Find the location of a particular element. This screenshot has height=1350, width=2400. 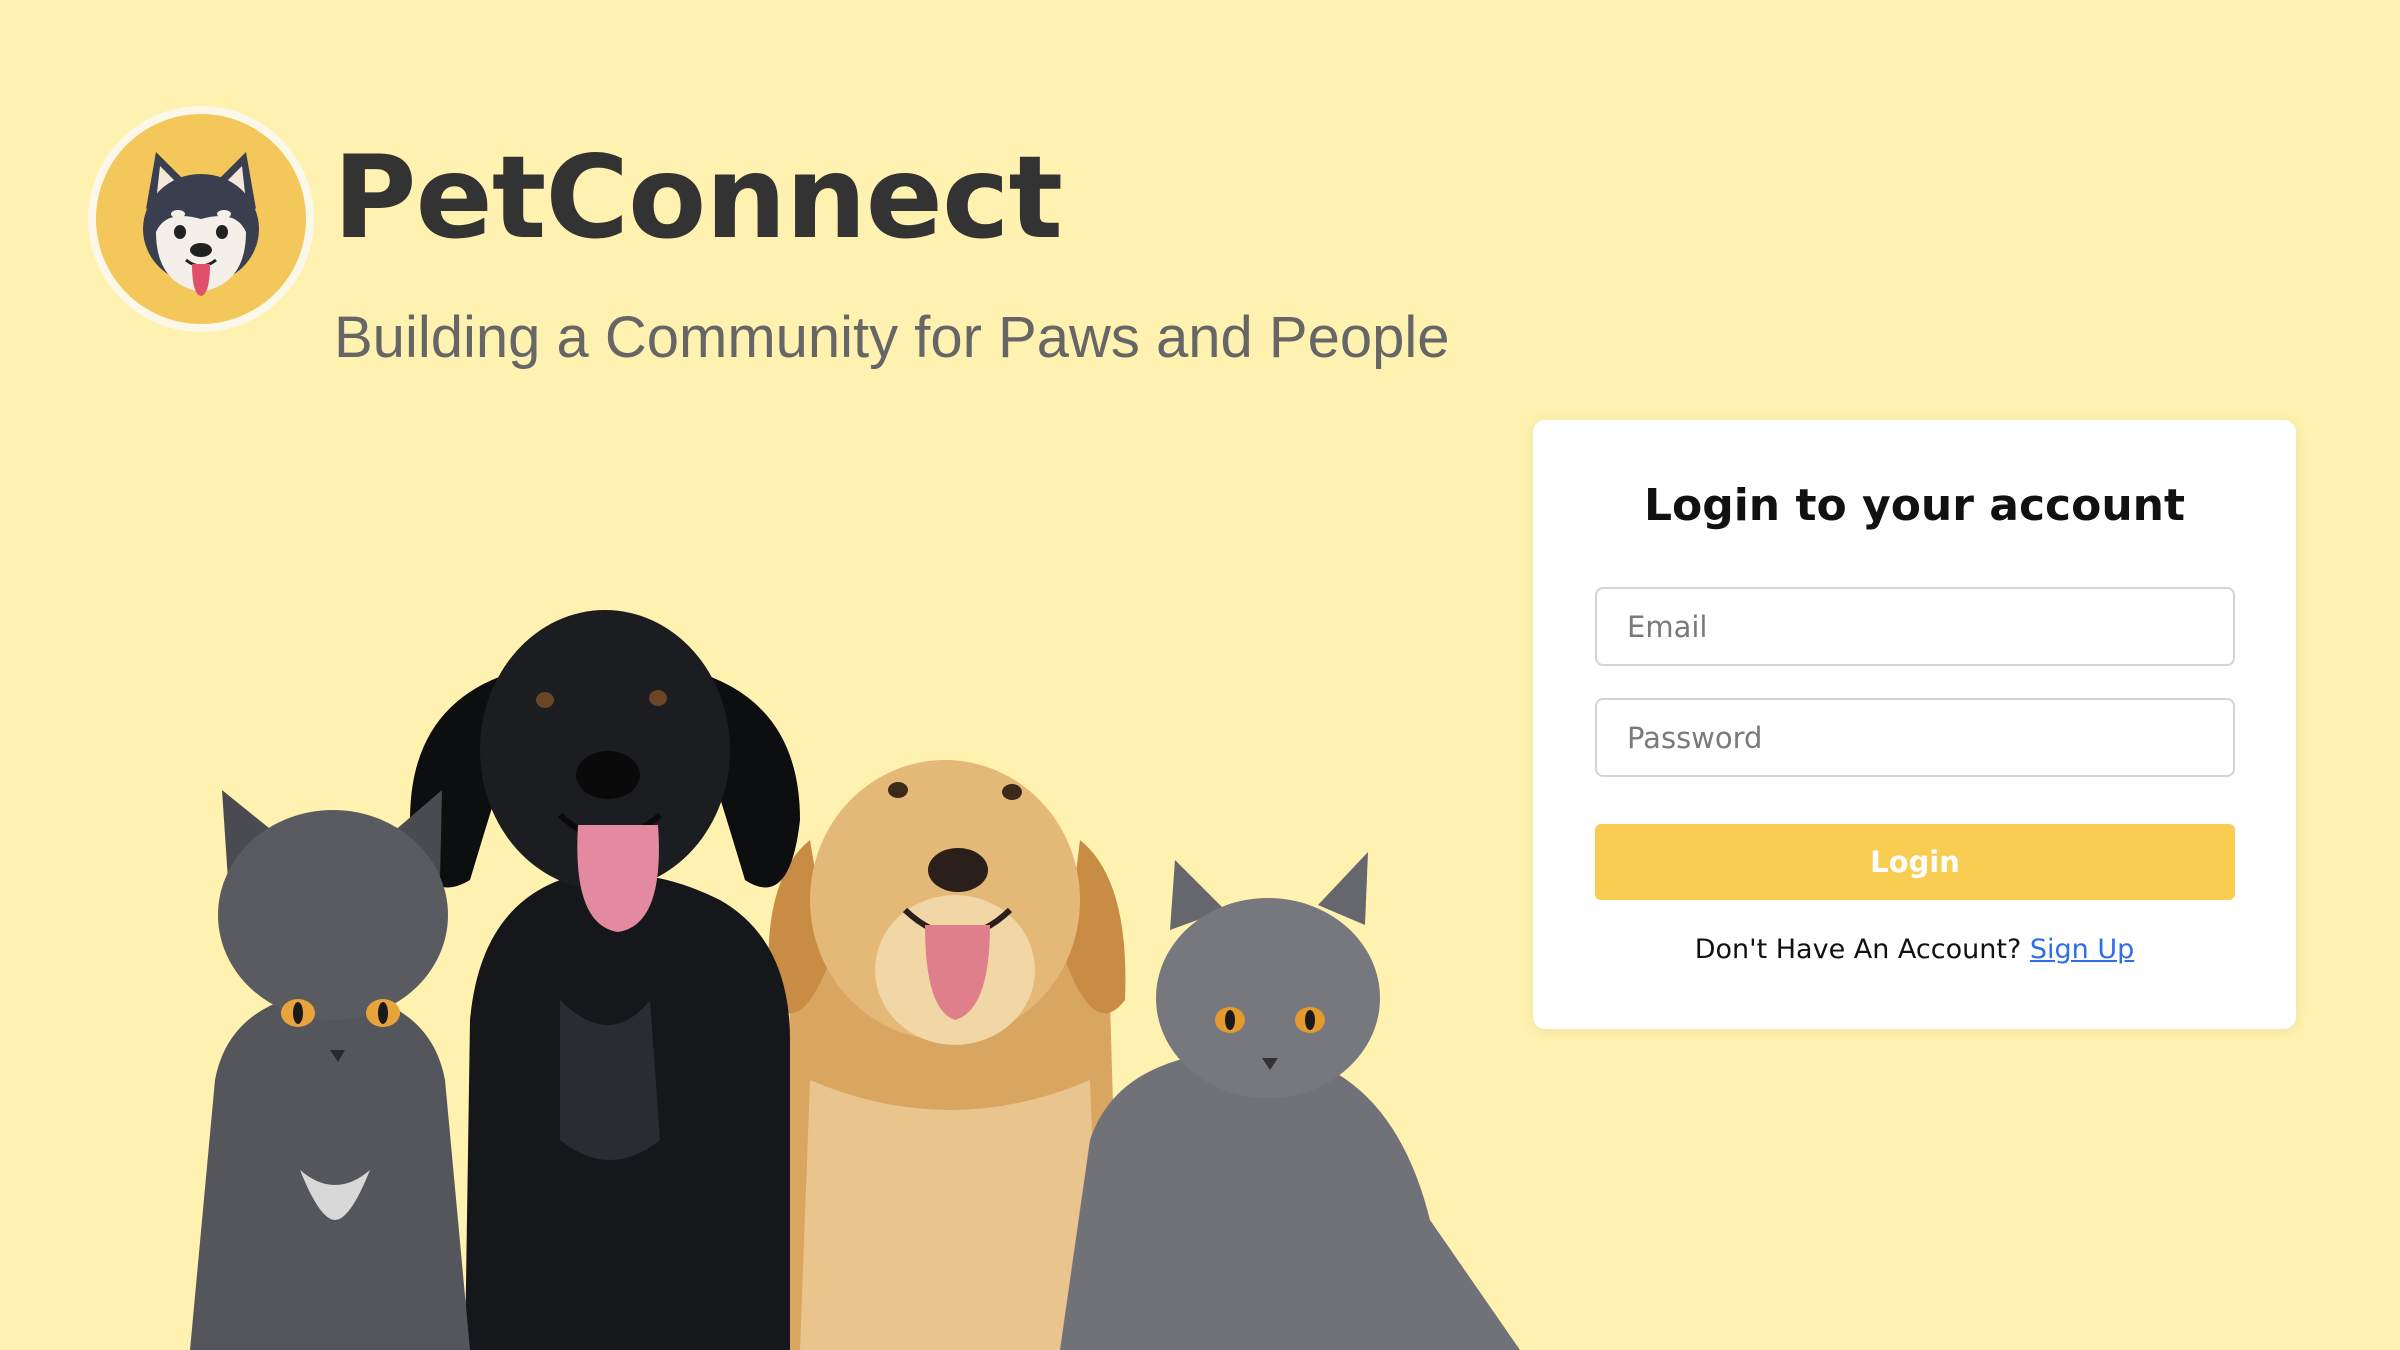

app-tagline: Building a Community for Paws and People is located at coordinates (892, 337).